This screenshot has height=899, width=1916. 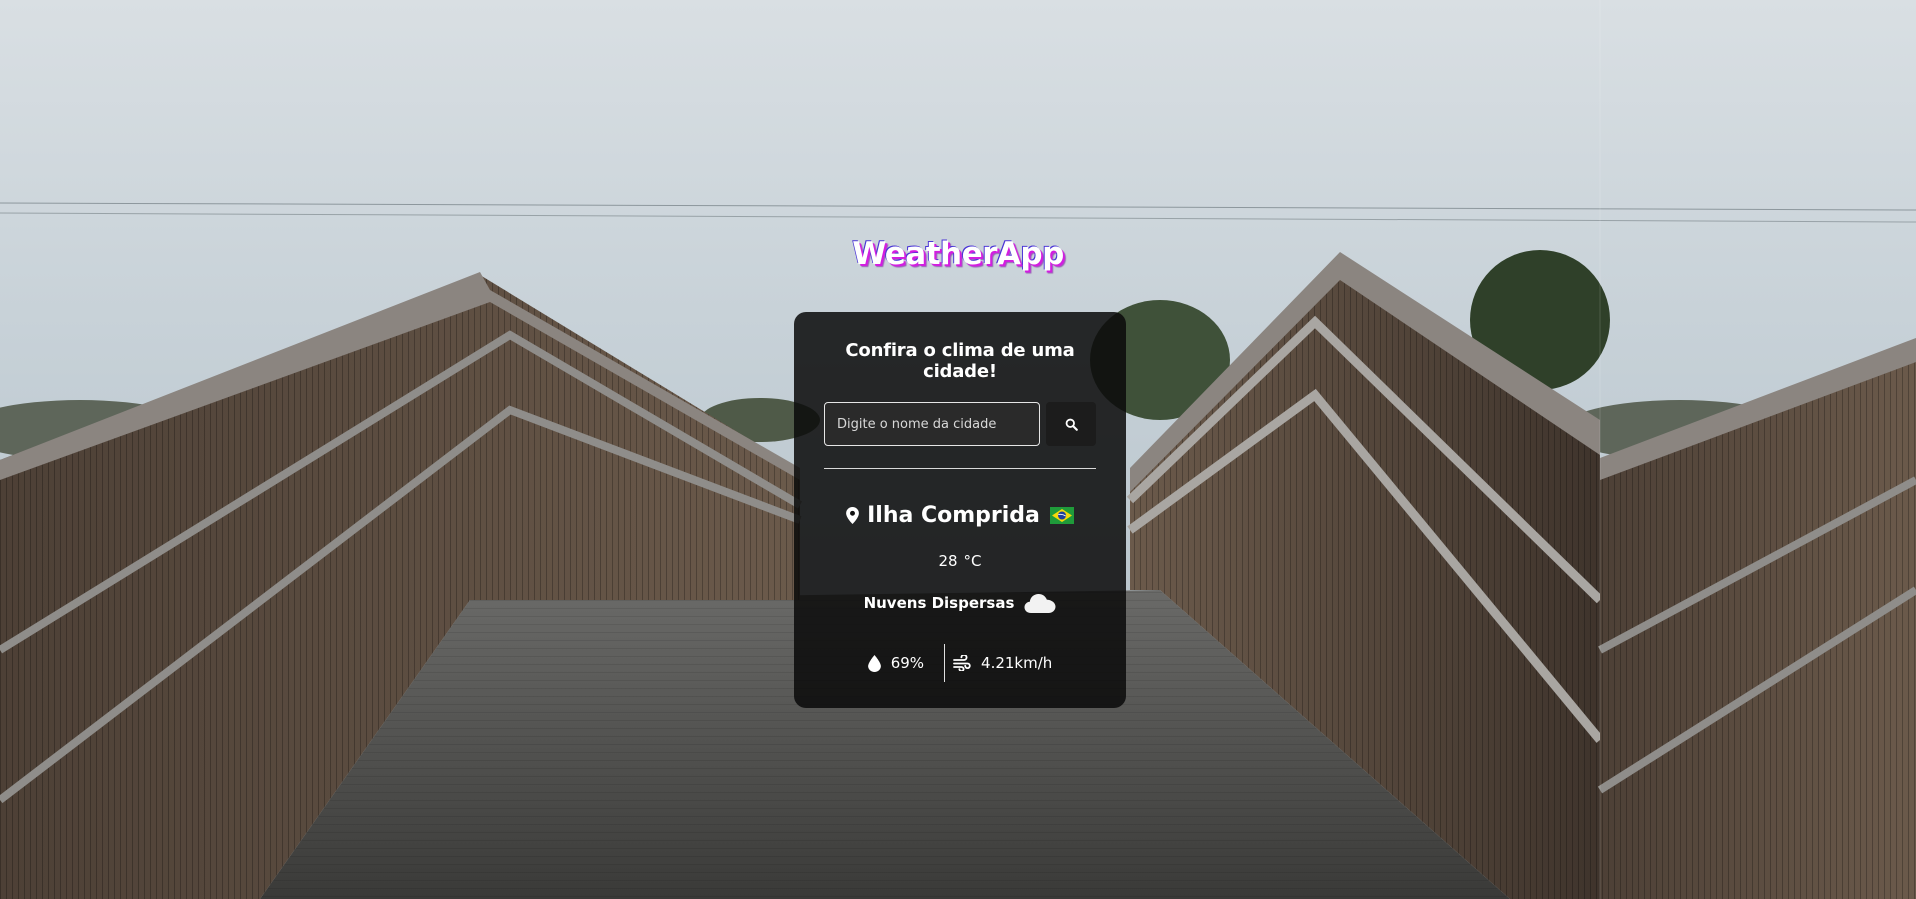 I want to click on city-search-input, so click(x=932, y=424).